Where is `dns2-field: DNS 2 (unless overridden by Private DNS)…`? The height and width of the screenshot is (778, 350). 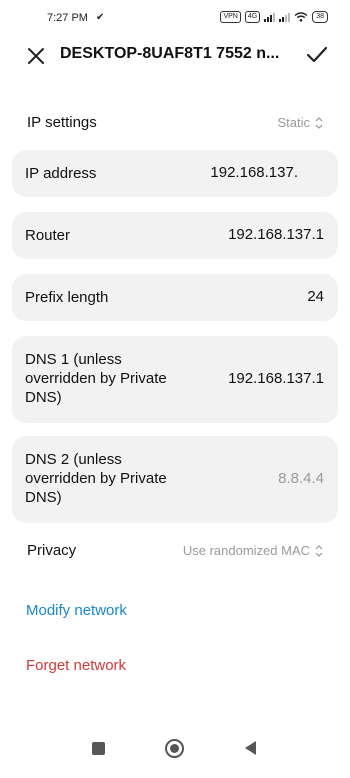
dns2-field: DNS 2 (unless overridden by Private DNS)… is located at coordinates (175, 479).